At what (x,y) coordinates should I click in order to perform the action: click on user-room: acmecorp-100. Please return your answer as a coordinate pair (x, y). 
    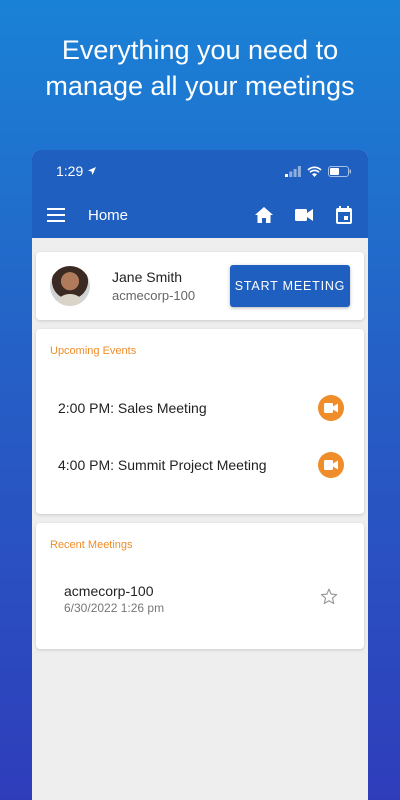
    Looking at the image, I should click on (154, 295).